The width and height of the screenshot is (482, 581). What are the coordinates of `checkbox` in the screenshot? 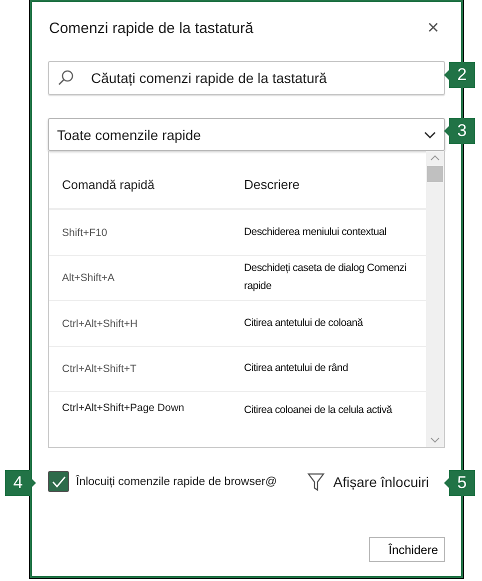 It's located at (58, 481).